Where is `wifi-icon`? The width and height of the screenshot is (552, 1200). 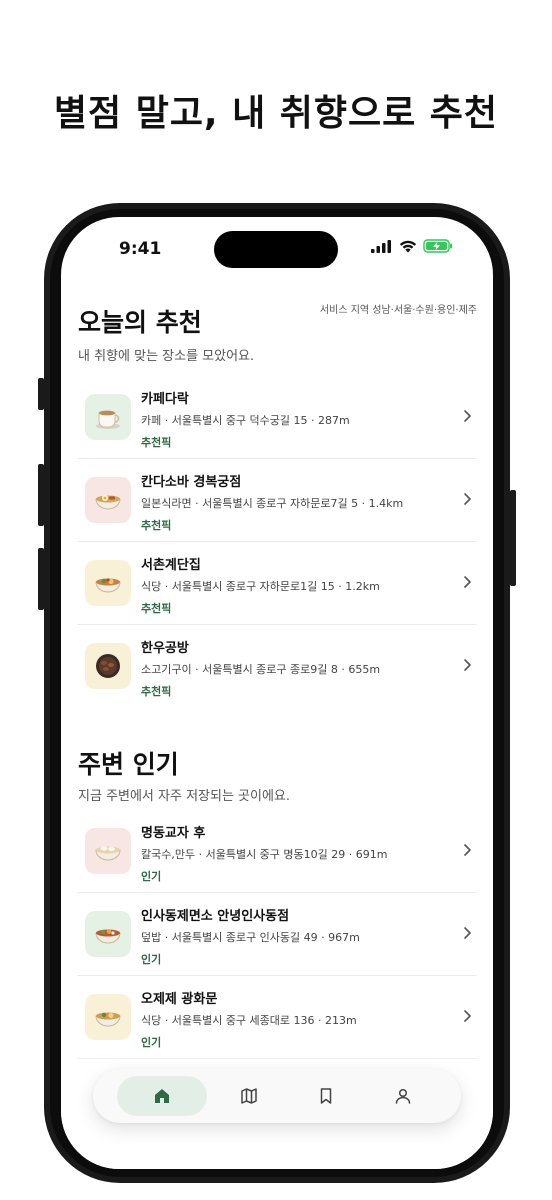 wifi-icon is located at coordinates (408, 246).